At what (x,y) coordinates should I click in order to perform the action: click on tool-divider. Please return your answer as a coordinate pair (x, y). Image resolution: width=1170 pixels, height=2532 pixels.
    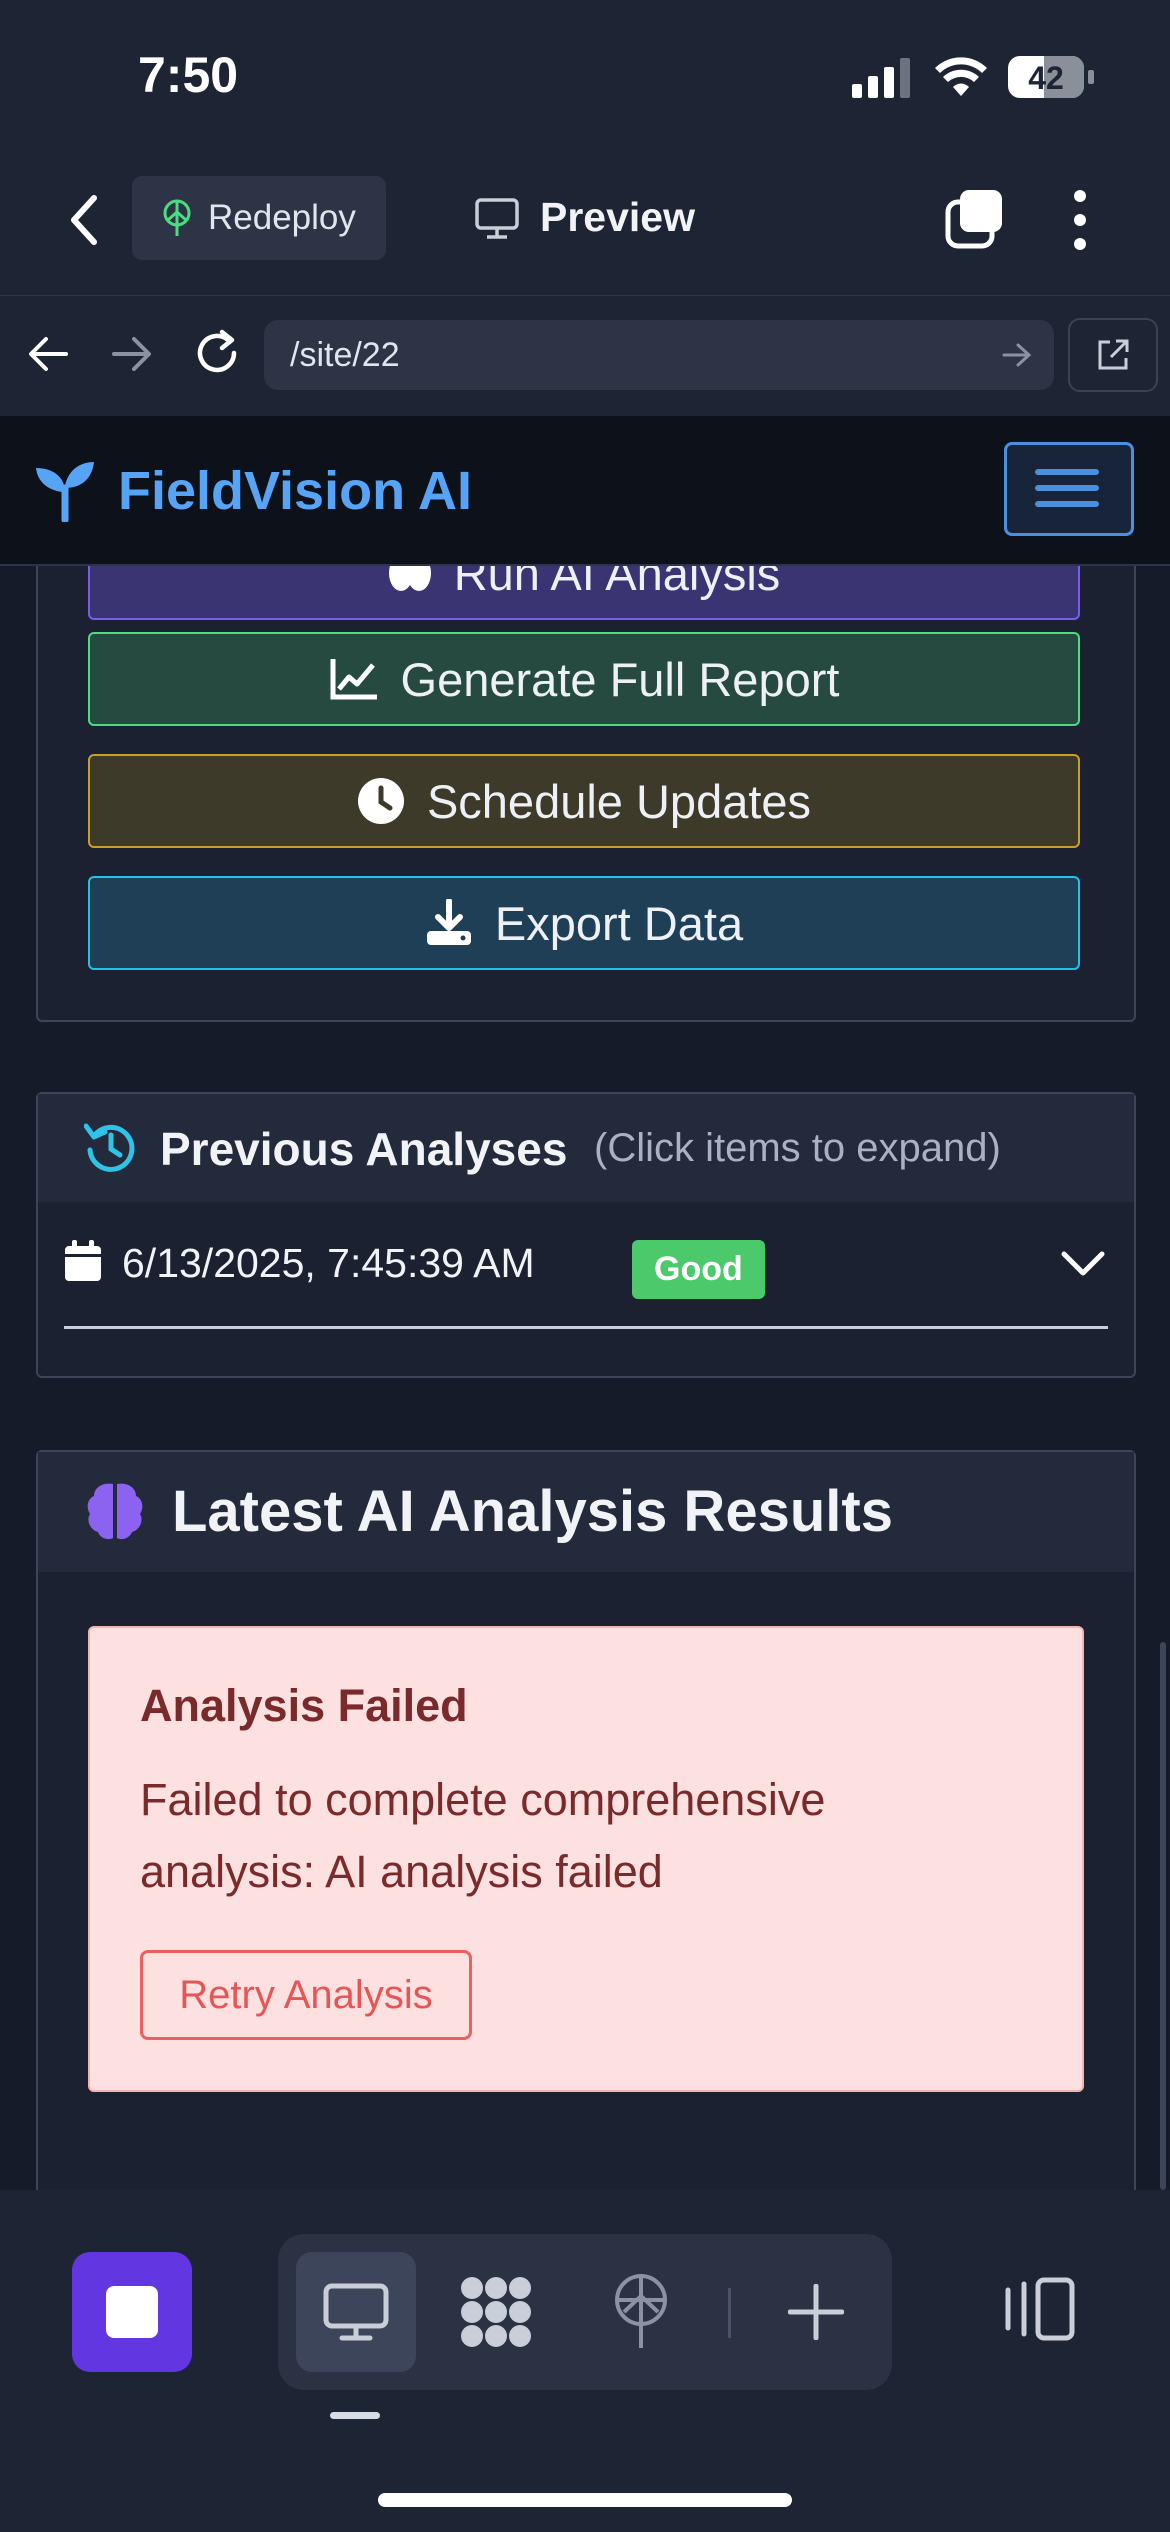
    Looking at the image, I should click on (729, 2313).